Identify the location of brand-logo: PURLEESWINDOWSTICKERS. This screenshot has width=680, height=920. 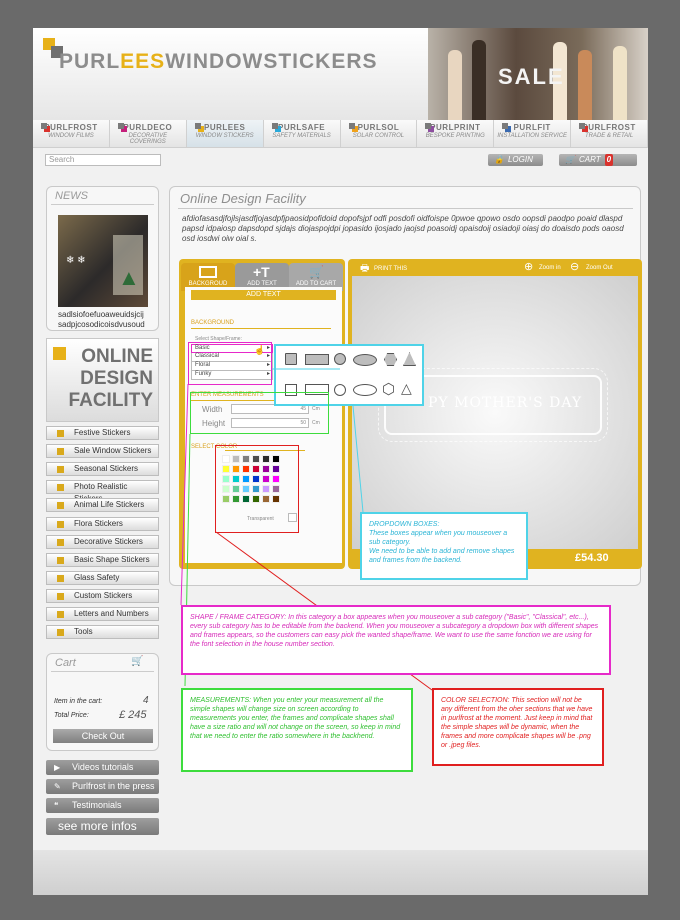
(218, 62).